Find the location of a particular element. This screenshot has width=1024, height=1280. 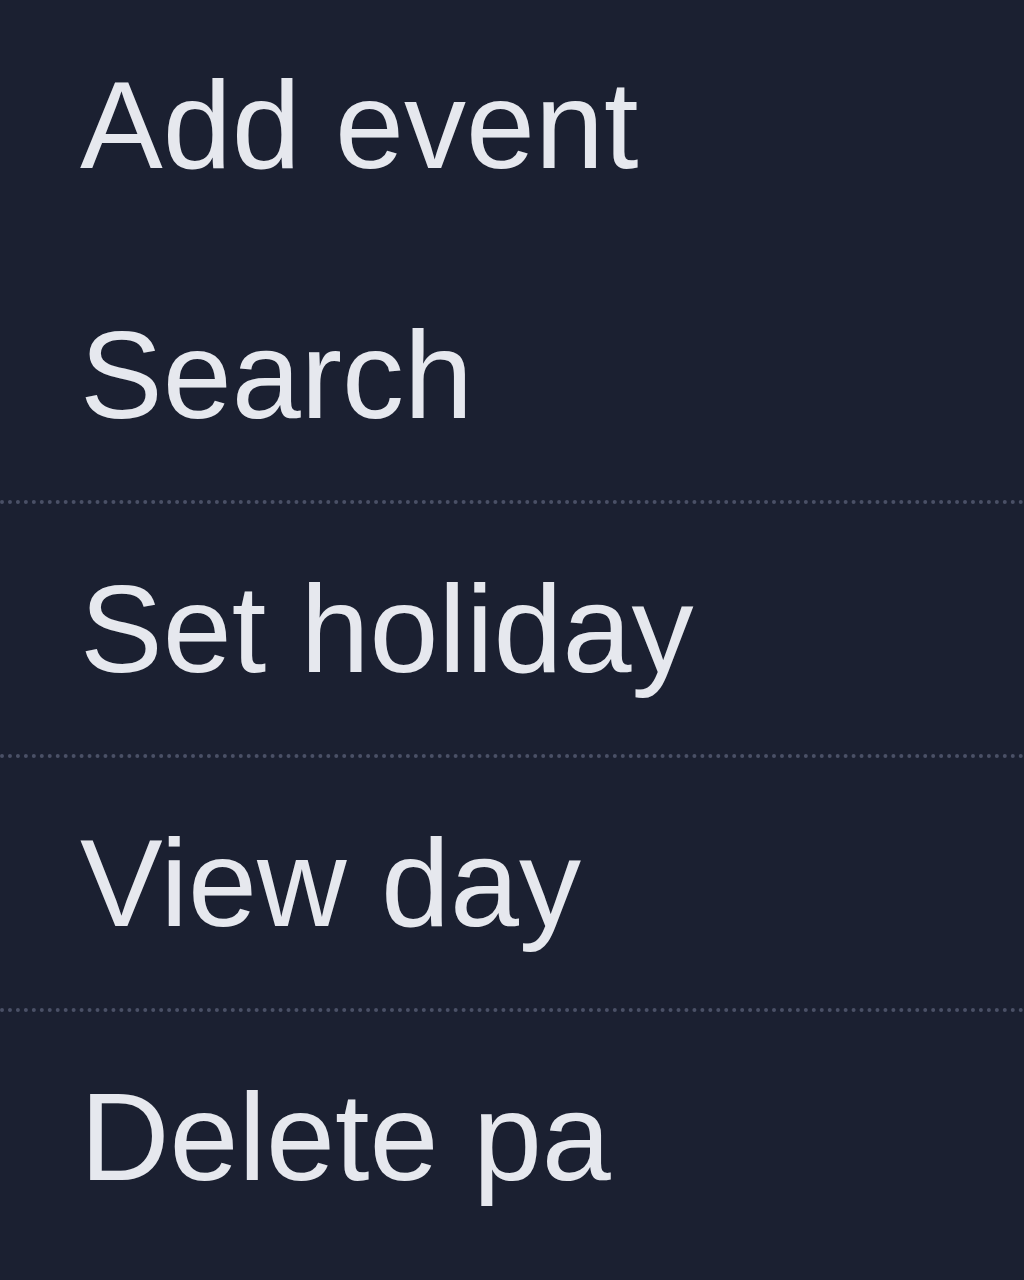

menu-item: Set holiday is located at coordinates (387, 629).